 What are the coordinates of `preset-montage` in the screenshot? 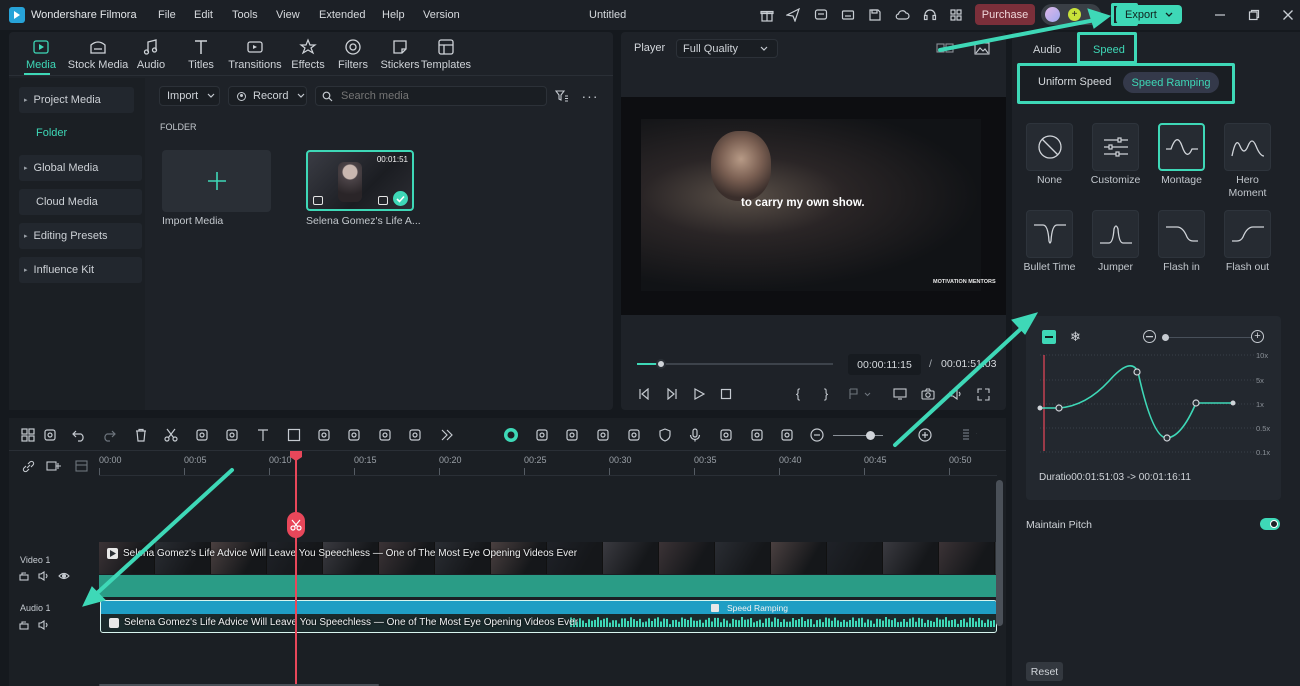 It's located at (1181, 147).